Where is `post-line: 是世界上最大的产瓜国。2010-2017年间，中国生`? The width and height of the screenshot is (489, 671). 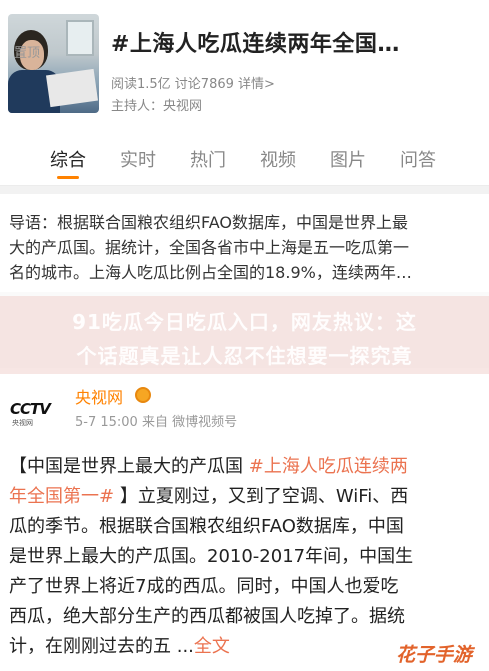 post-line: 是世界上最大的产瓜国。2010-2017年间，中国生 is located at coordinates (211, 556).